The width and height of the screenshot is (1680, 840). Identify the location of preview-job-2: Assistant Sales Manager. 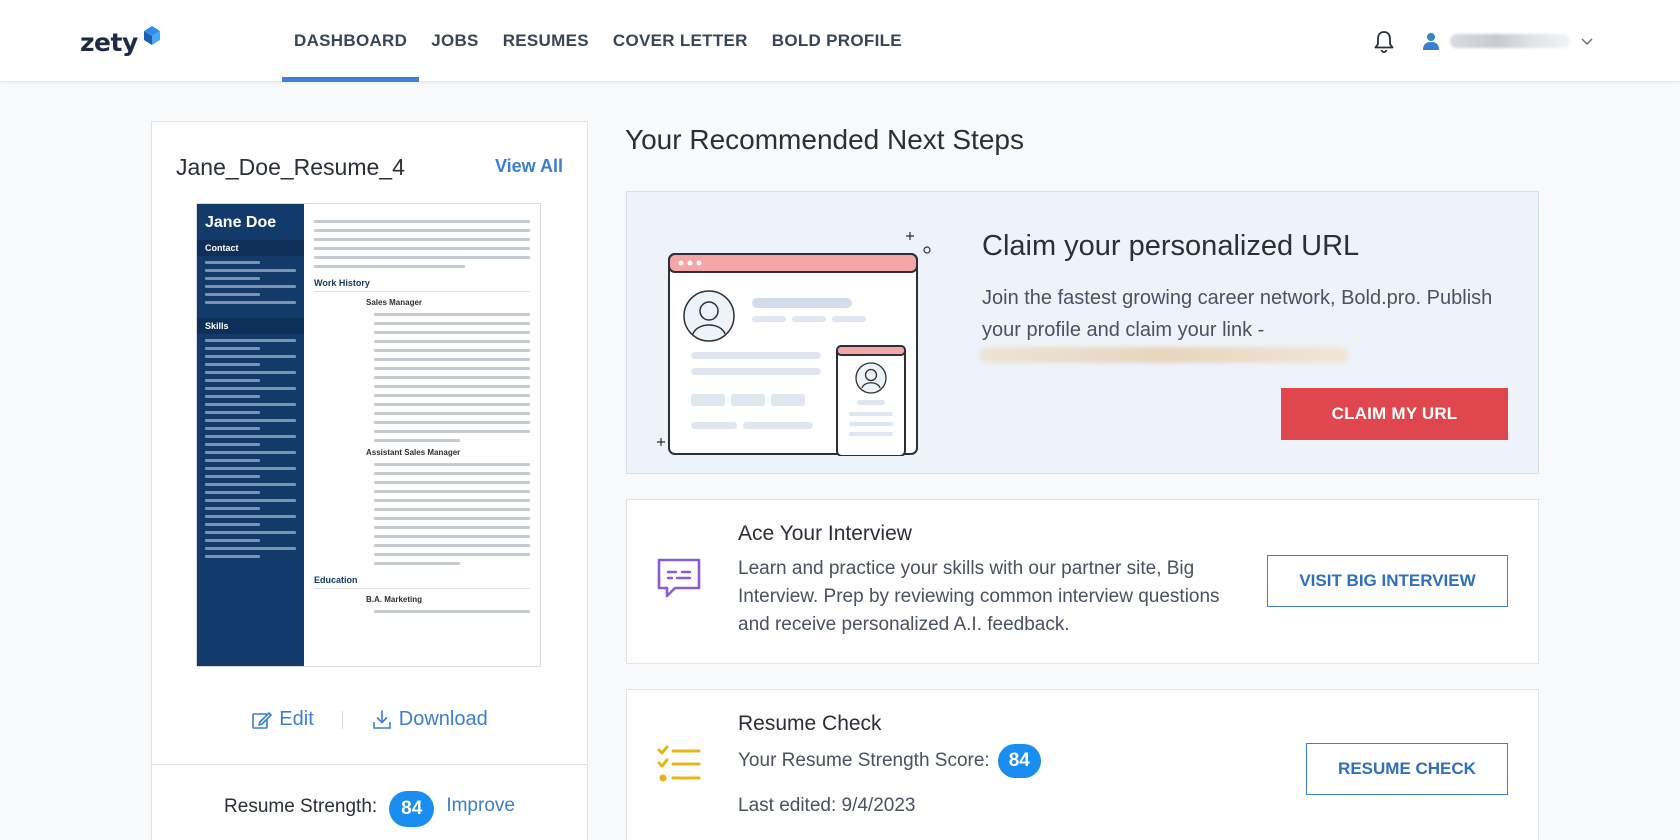
(413, 452).